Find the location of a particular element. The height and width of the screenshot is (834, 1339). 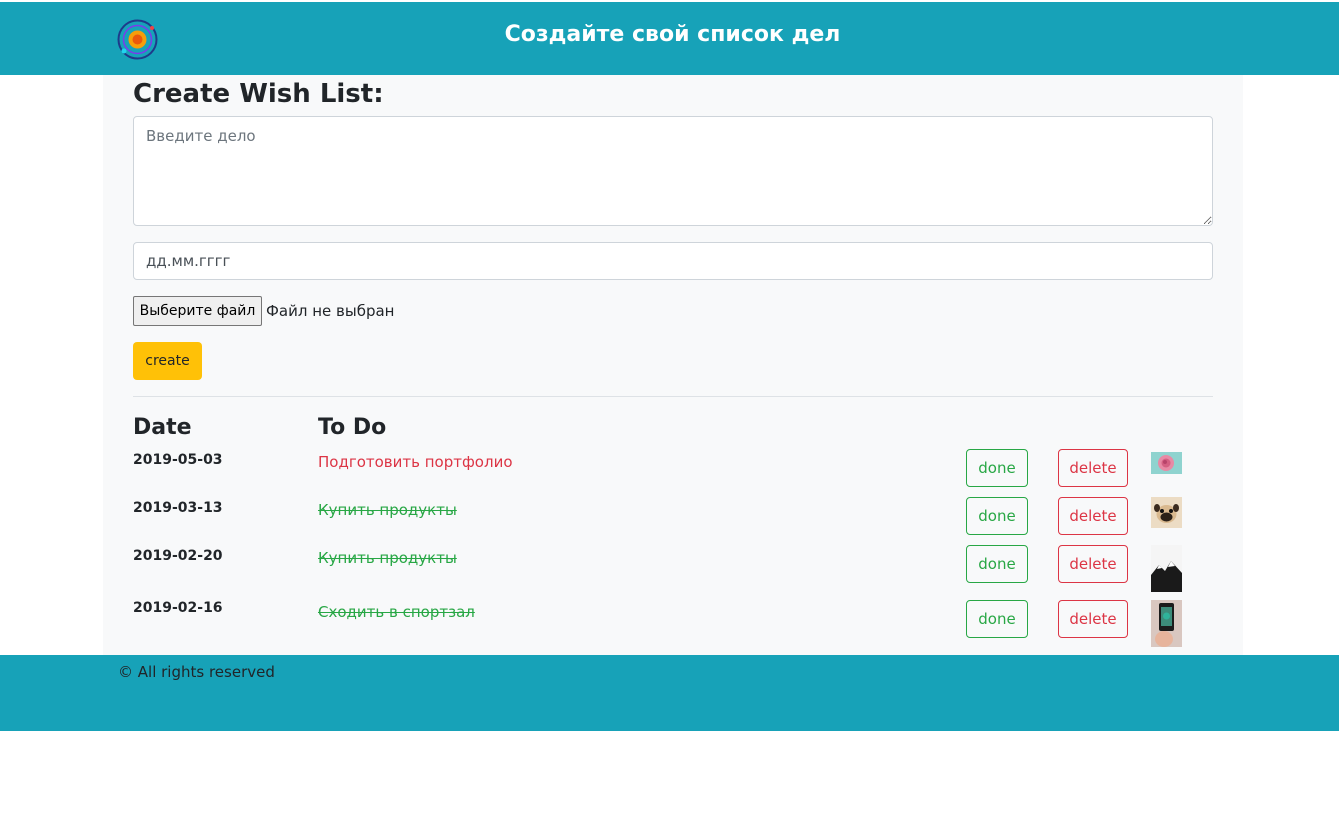

item-date: 2019-05-03 is located at coordinates (178, 460).